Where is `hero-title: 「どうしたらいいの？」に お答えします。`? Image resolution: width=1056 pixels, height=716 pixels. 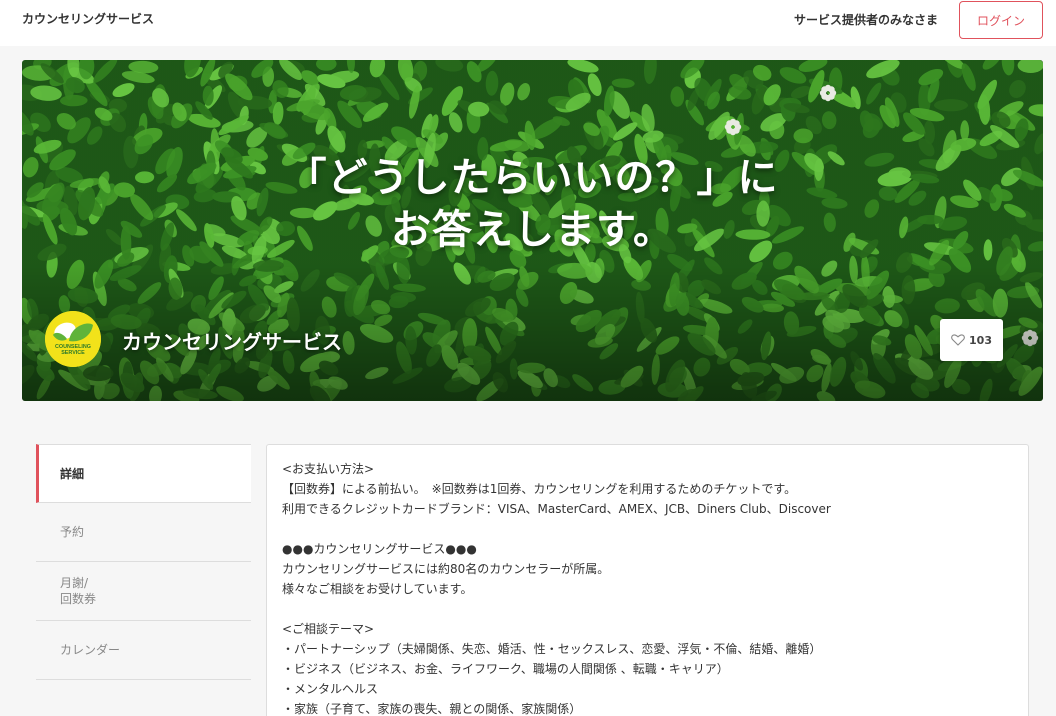
hero-title: 「どうしたらいいの？」に お答えします。 is located at coordinates (532, 204).